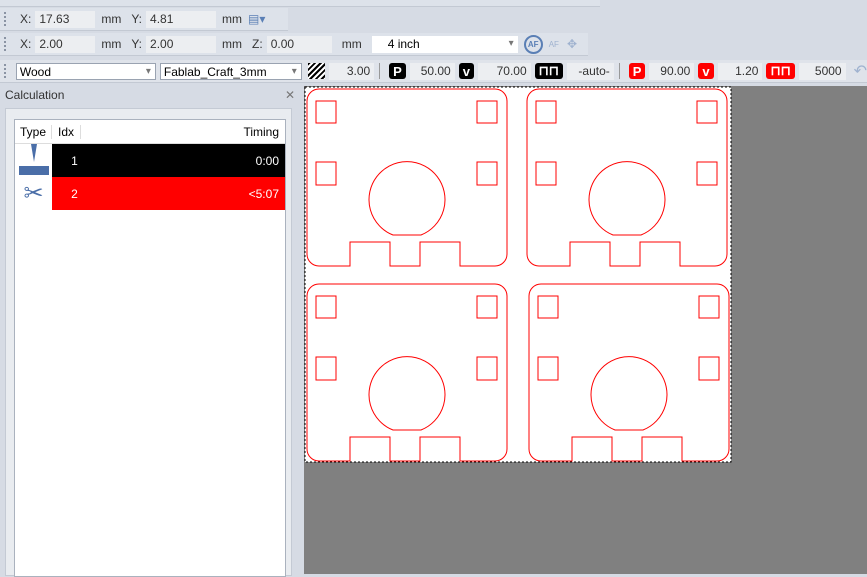 Image resolution: width=867 pixels, height=577 pixels. Describe the element at coordinates (33, 131) in the screenshot. I see `column-type: Type` at that location.